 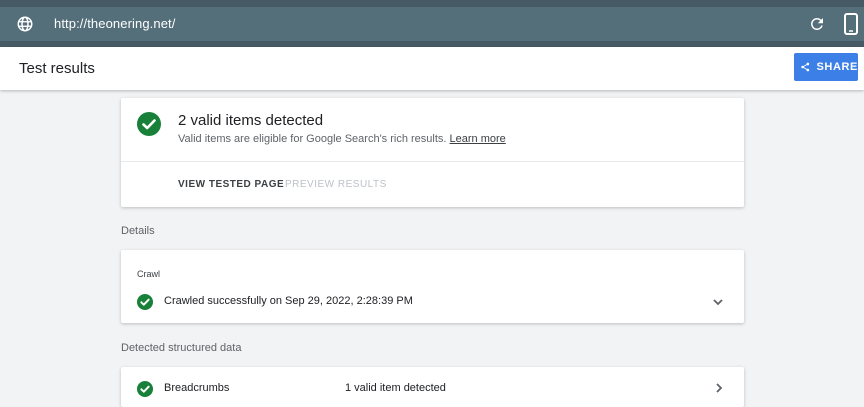 I want to click on structured-item-status: 1 valid item detected, so click(x=395, y=388).